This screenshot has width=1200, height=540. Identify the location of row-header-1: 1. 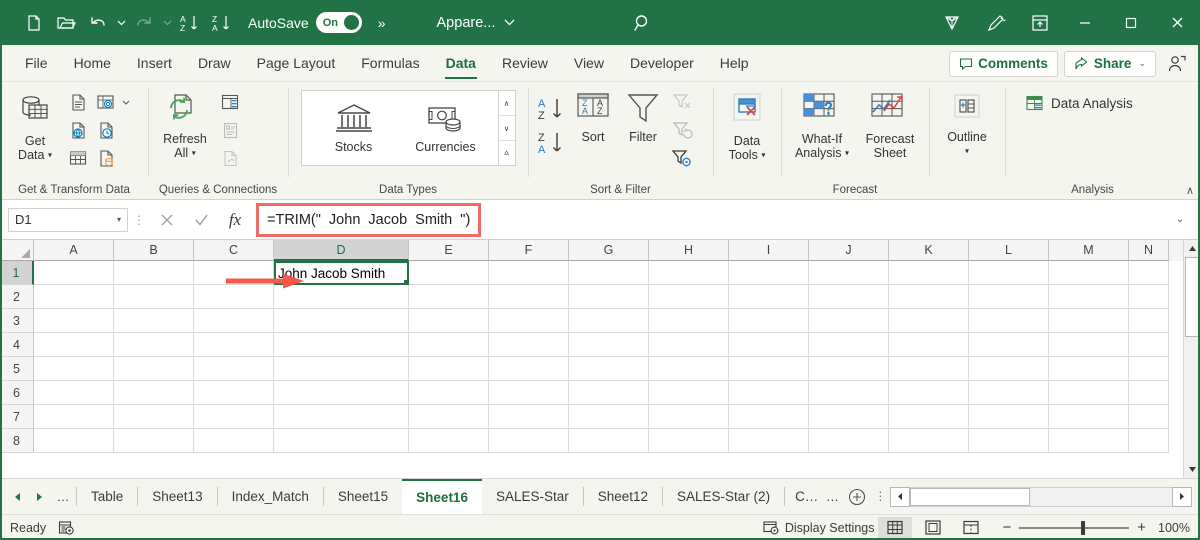
(17, 273).